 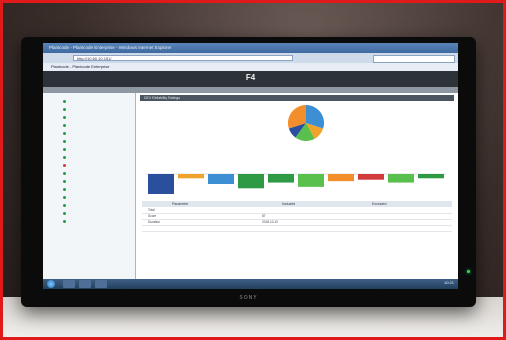 I want to click on grid-col-header: Parameter, so click(x=180, y=204).